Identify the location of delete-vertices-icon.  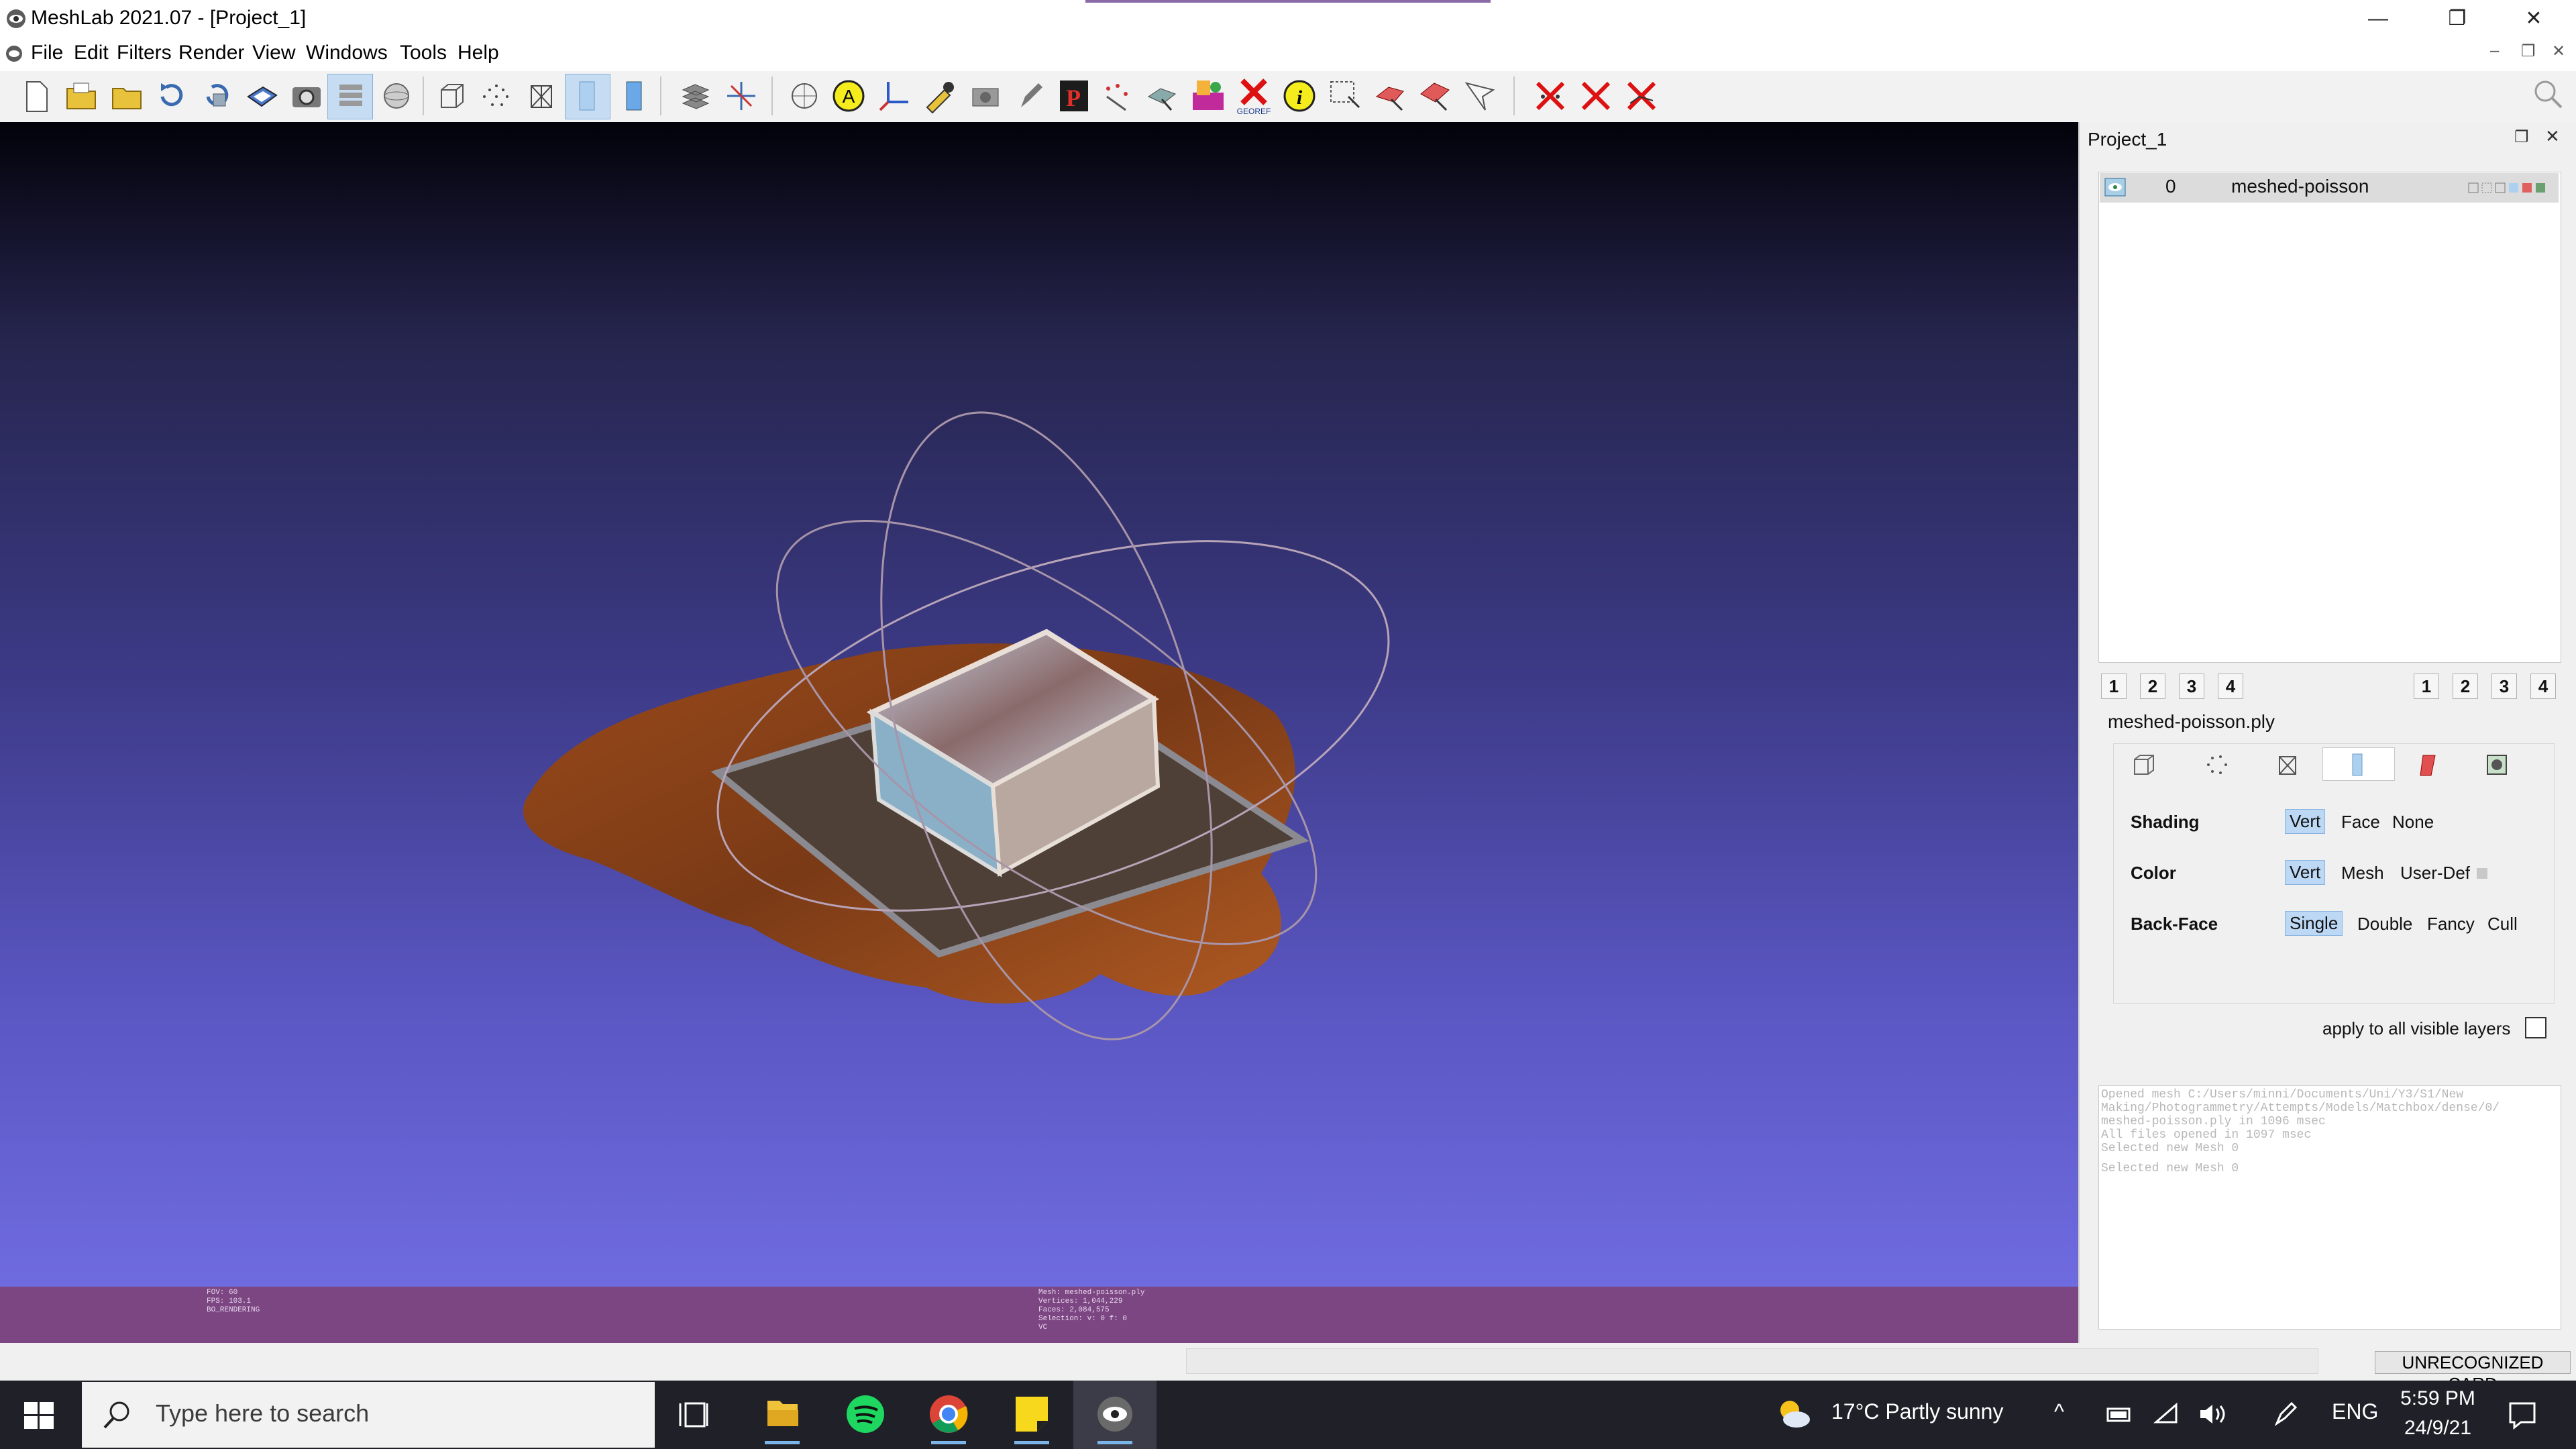
(1550, 95).